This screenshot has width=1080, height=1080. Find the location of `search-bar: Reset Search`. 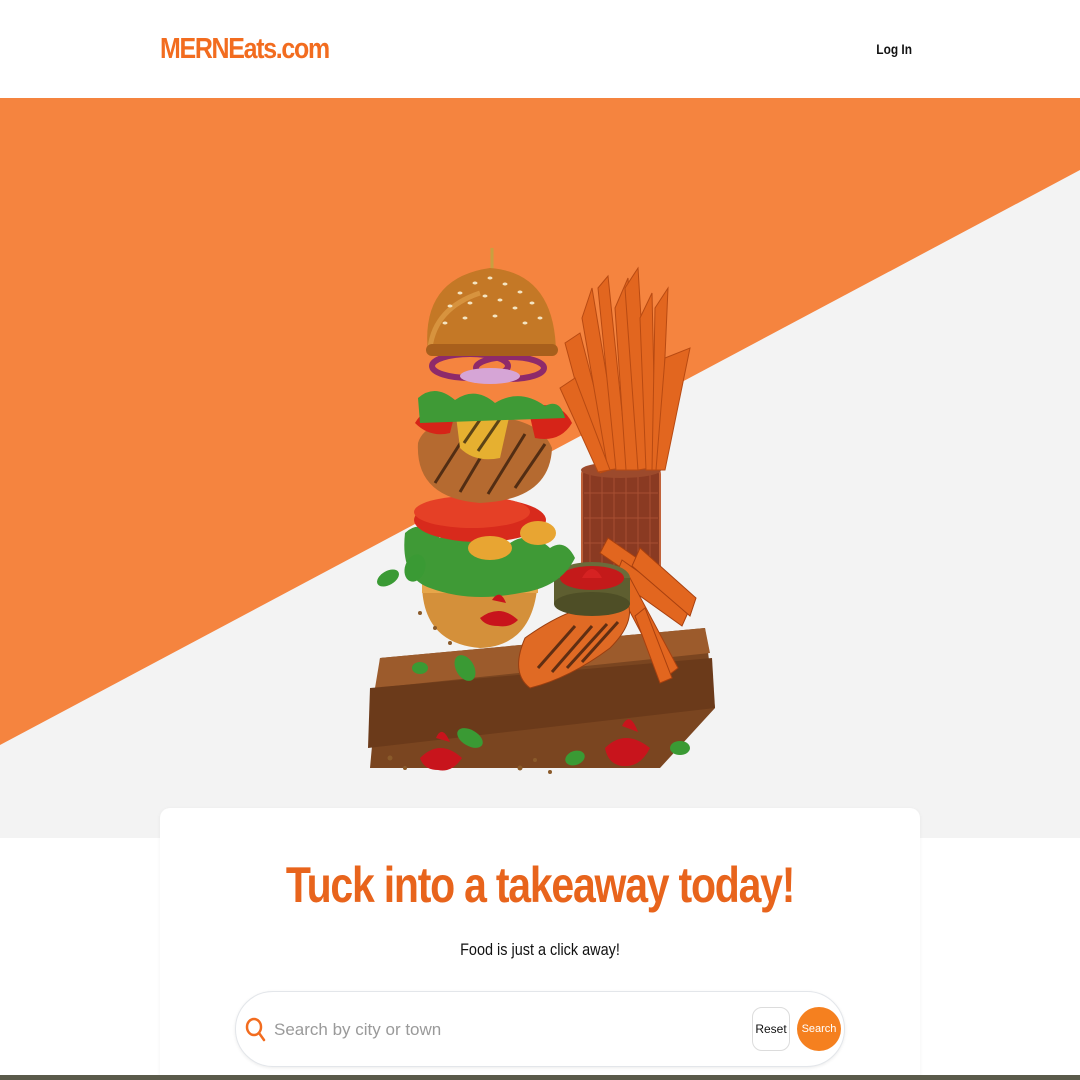

search-bar: Reset Search is located at coordinates (540, 1029).